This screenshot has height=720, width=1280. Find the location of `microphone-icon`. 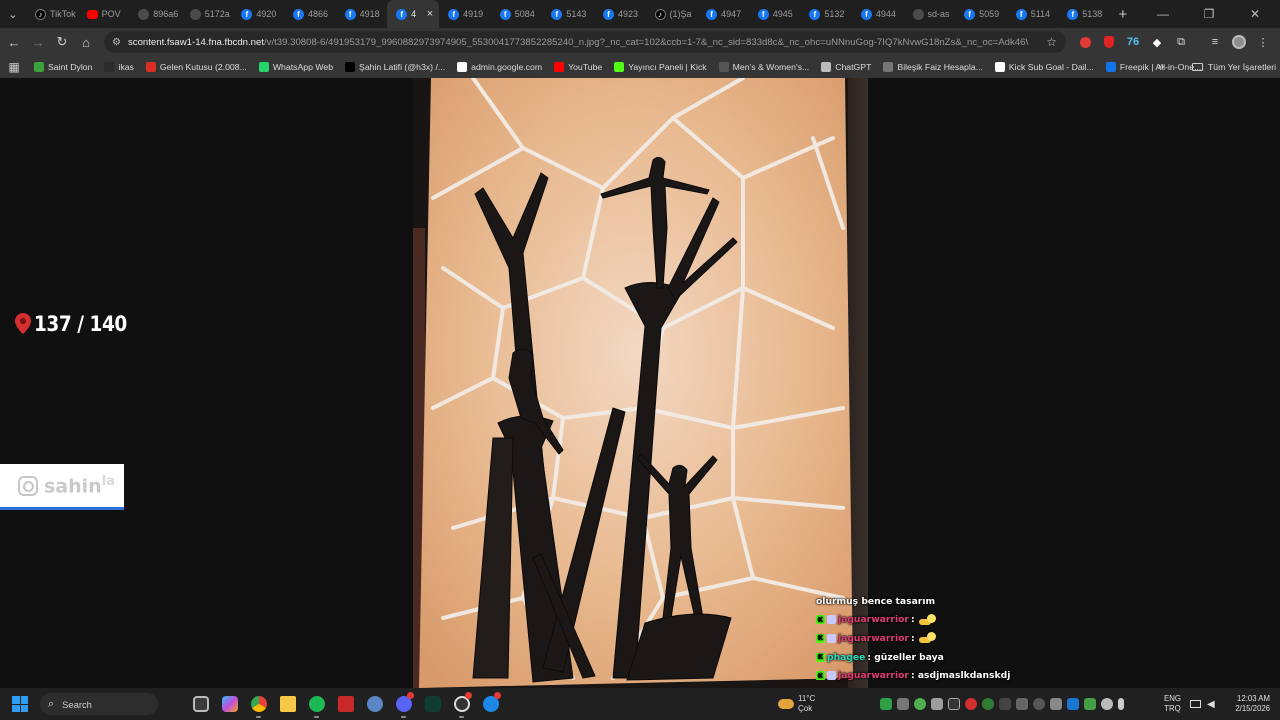

microphone-icon is located at coordinates (1121, 704).